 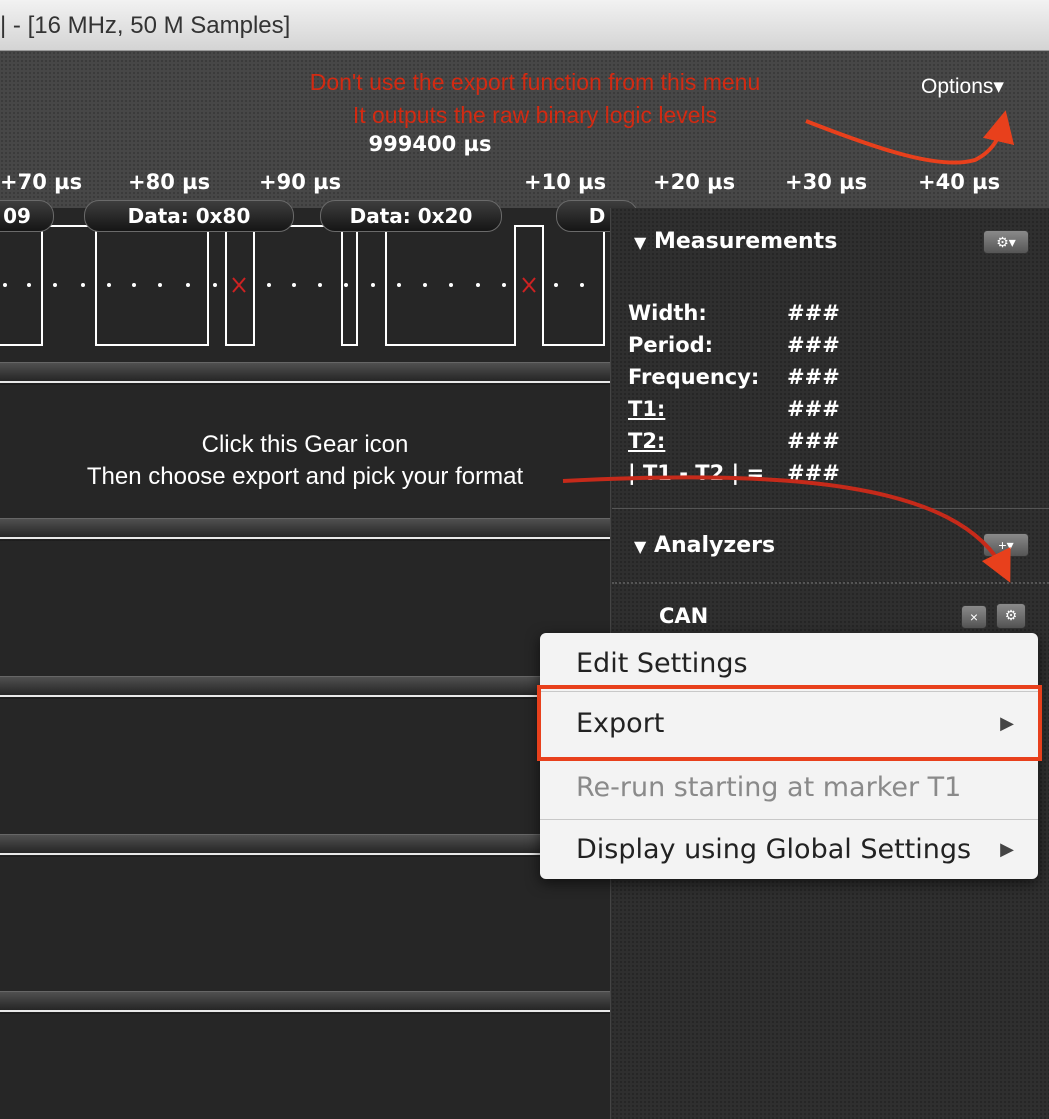 I want to click on window-title: | - [16 MHz, 50 M Samples], so click(x=145, y=25).